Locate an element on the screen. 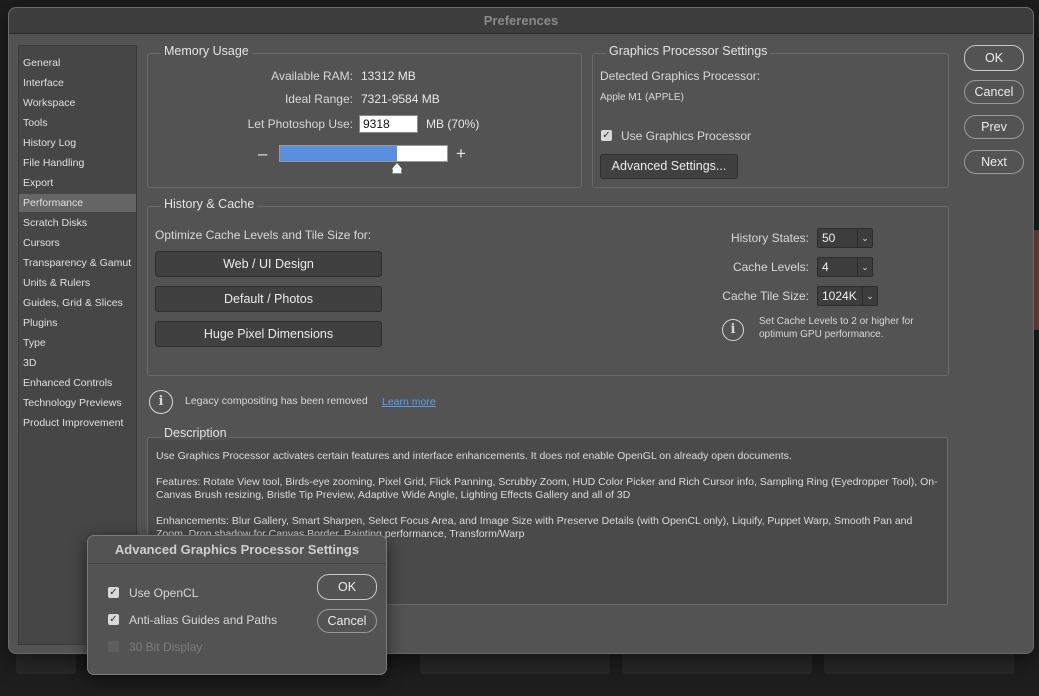  ideal-range-label: Ideal Range: is located at coordinates (318, 99).